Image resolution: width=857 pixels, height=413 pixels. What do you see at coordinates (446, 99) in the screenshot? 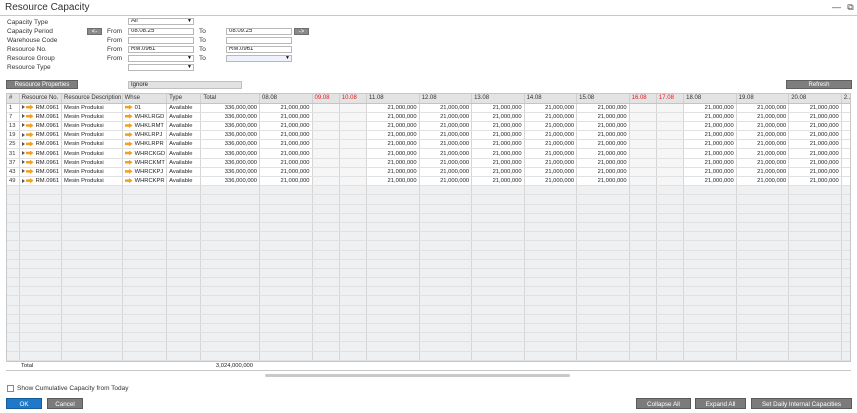
I see `column-header: 12.08` at bounding box center [446, 99].